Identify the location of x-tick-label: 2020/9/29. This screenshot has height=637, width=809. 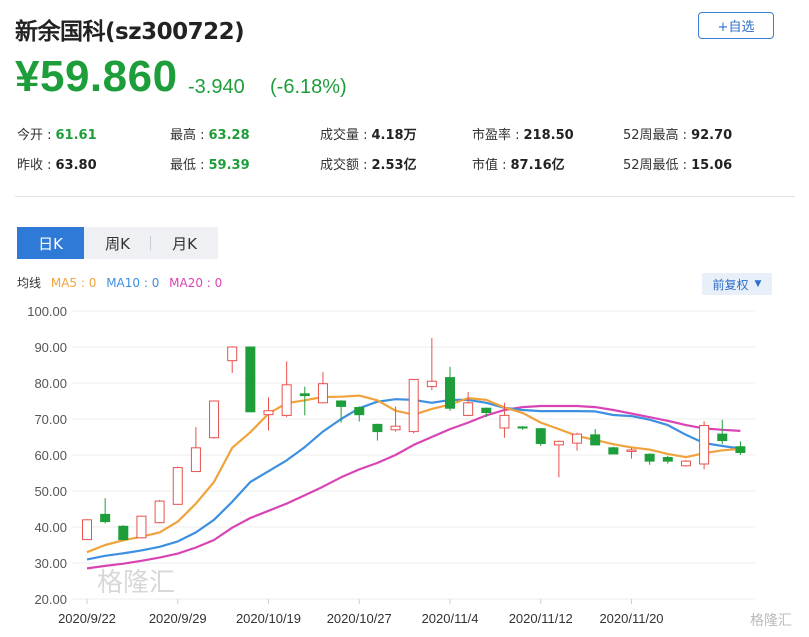
(178, 618).